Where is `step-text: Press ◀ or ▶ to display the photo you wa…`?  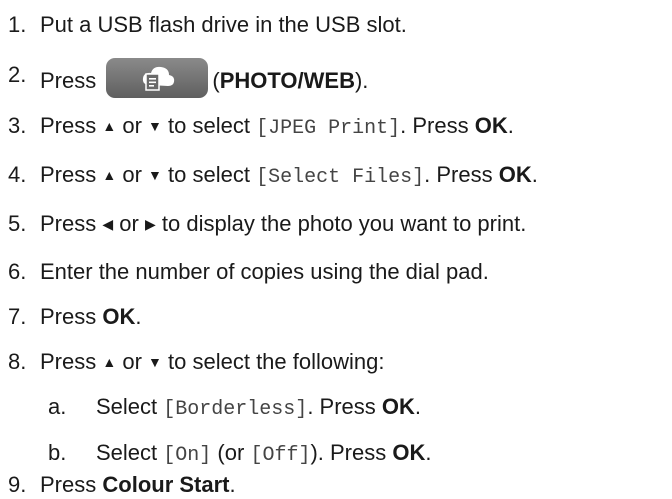 step-text: Press ◀ or ▶ to display the photo you wa… is located at coordinates (283, 223).